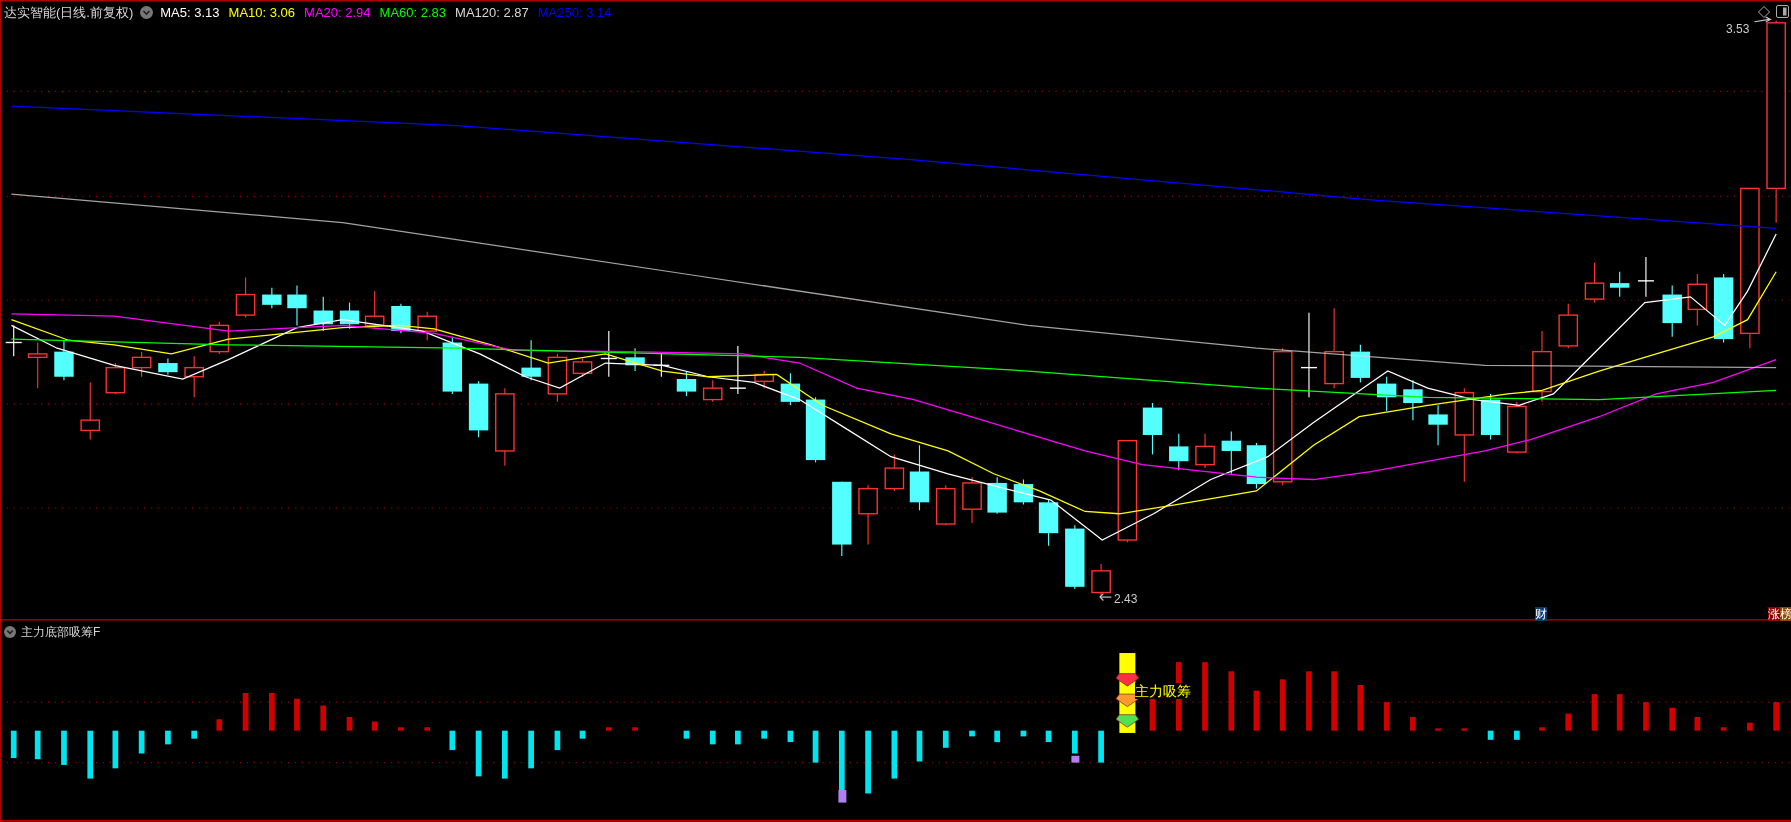  I want to click on diamond-icon, so click(1764, 12).